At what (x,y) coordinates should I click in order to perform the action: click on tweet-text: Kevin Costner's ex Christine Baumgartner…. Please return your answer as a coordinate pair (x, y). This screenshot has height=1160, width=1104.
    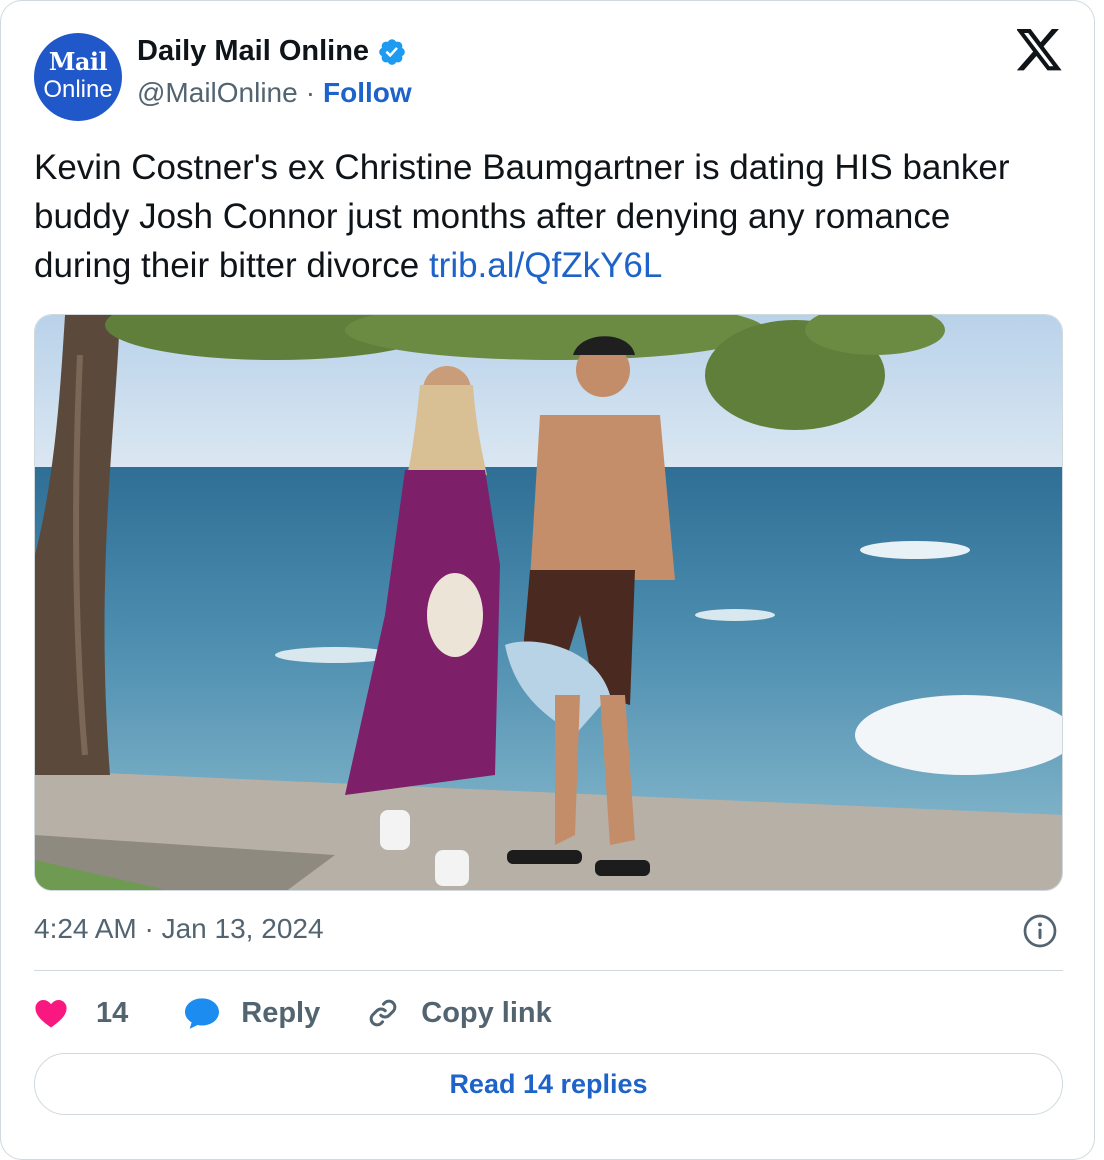
    Looking at the image, I should click on (539, 216).